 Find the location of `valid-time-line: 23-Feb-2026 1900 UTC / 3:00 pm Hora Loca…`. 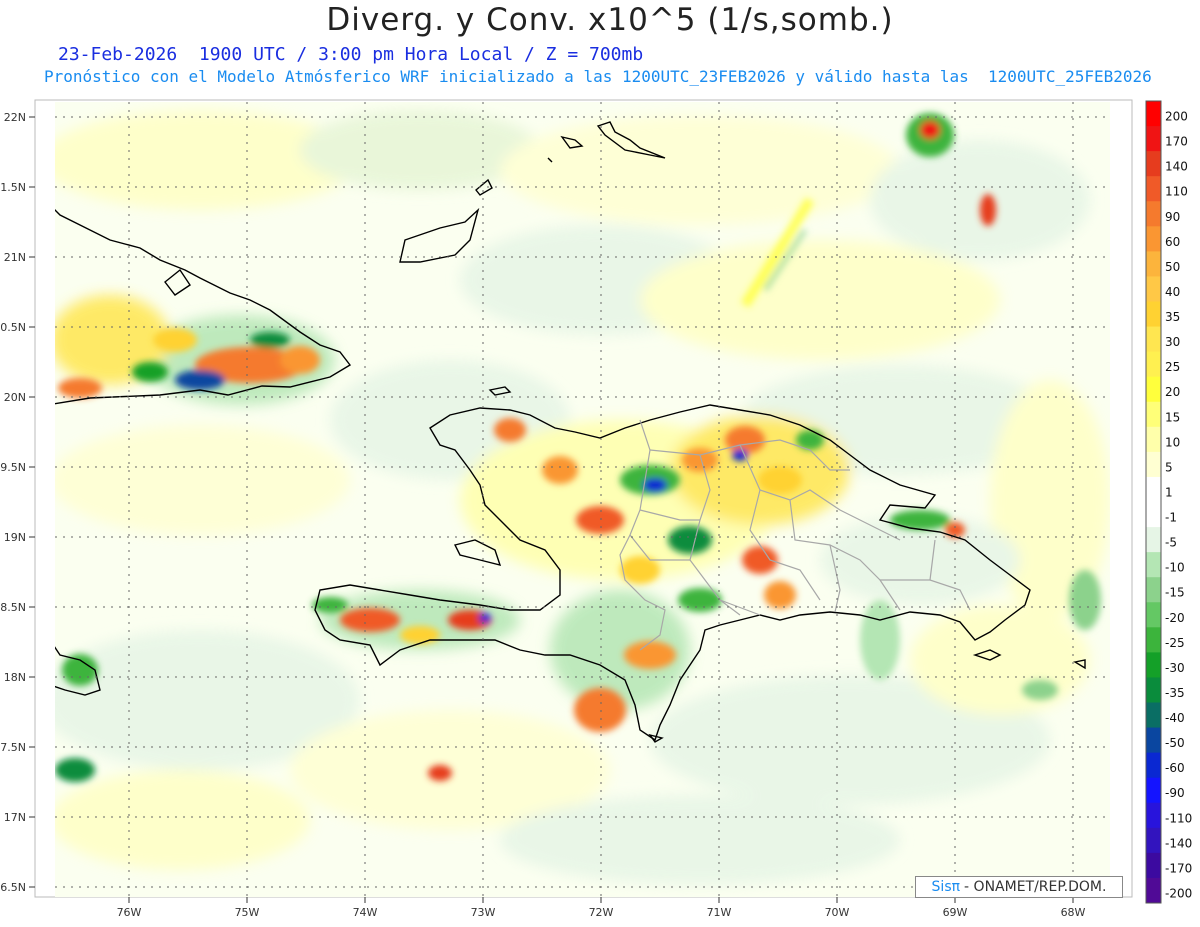

valid-time-line: 23-Feb-2026 1900 UTC / 3:00 pm Hora Loca… is located at coordinates (351, 54).